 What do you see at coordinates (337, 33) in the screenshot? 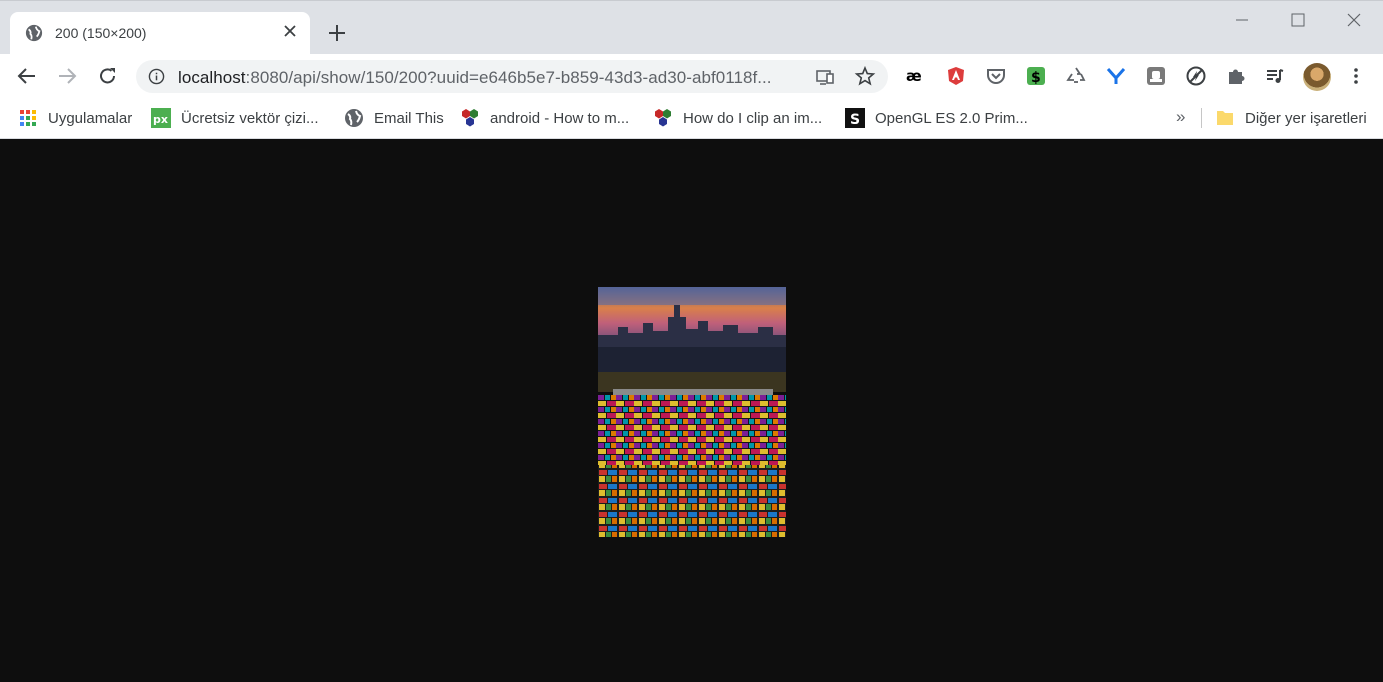
I see `plus-icon` at bounding box center [337, 33].